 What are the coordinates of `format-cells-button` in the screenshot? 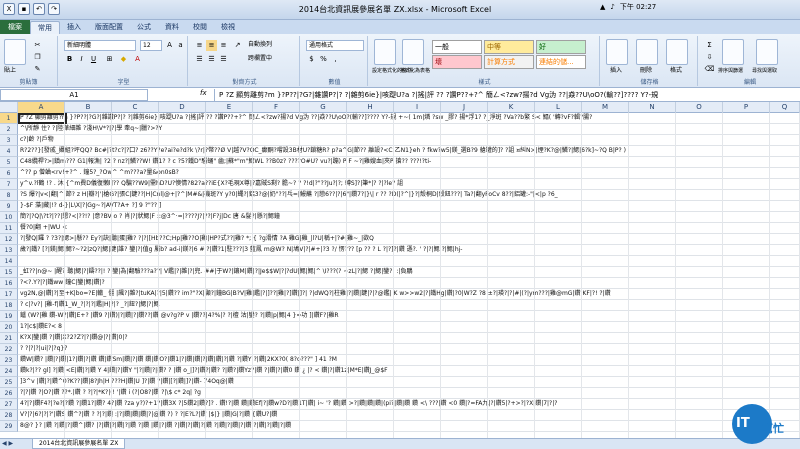 It's located at (677, 52).